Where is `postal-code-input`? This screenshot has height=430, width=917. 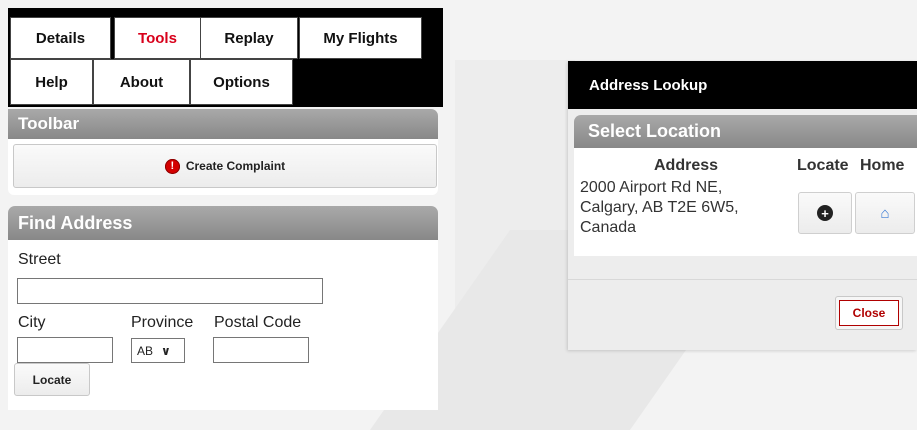
postal-code-input is located at coordinates (261, 350).